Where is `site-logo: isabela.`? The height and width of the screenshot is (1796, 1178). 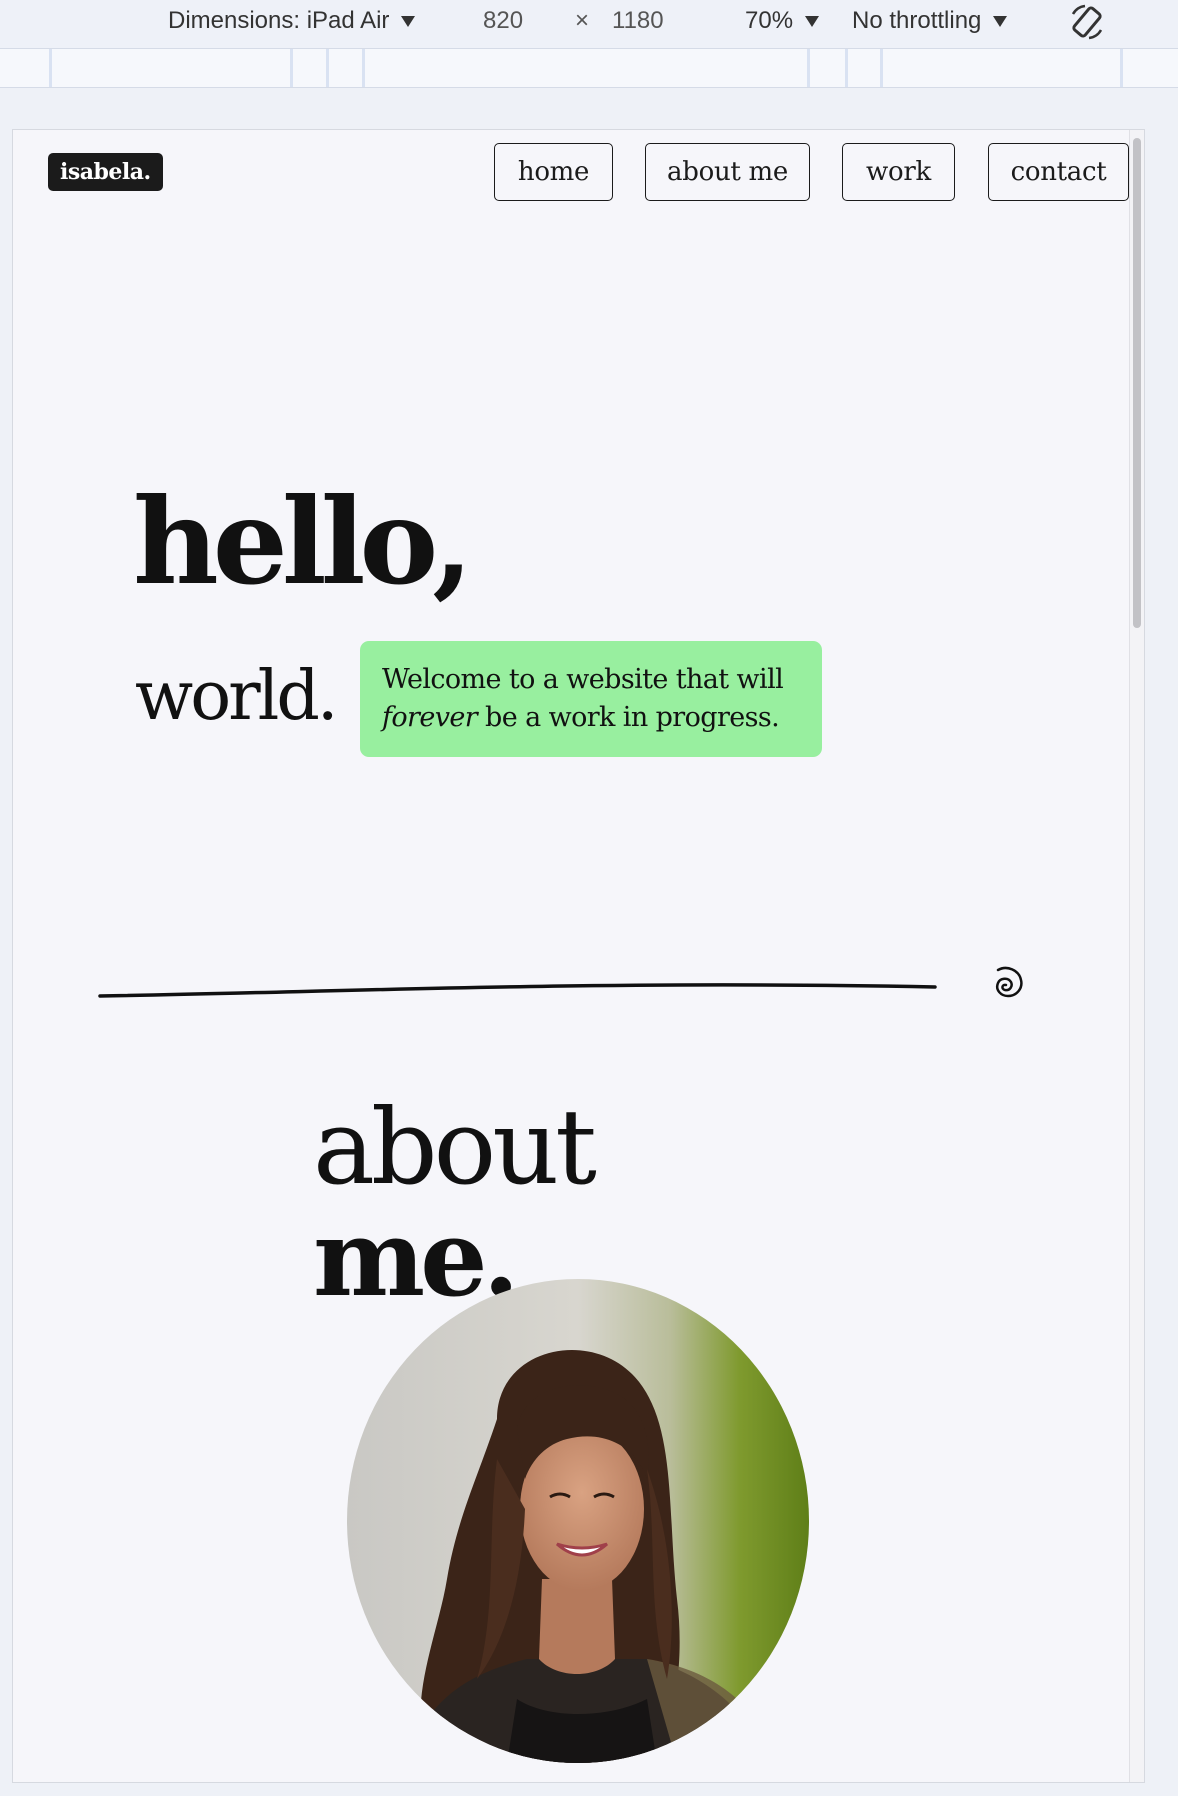
site-logo: isabela. is located at coordinates (105, 172).